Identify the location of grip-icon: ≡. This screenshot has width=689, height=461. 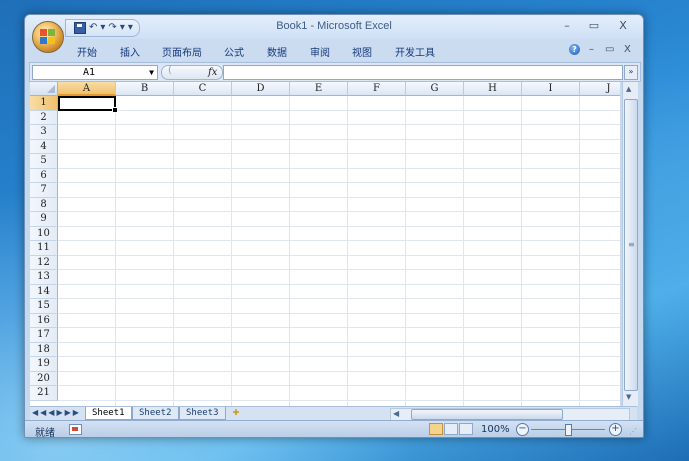
(631, 244).